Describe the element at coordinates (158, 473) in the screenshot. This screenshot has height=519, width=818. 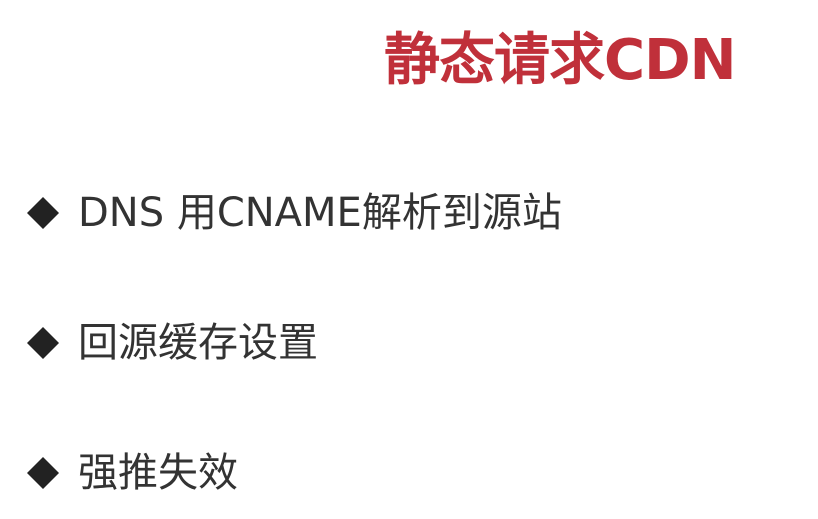
I see `bullet-text: 强推失效` at that location.